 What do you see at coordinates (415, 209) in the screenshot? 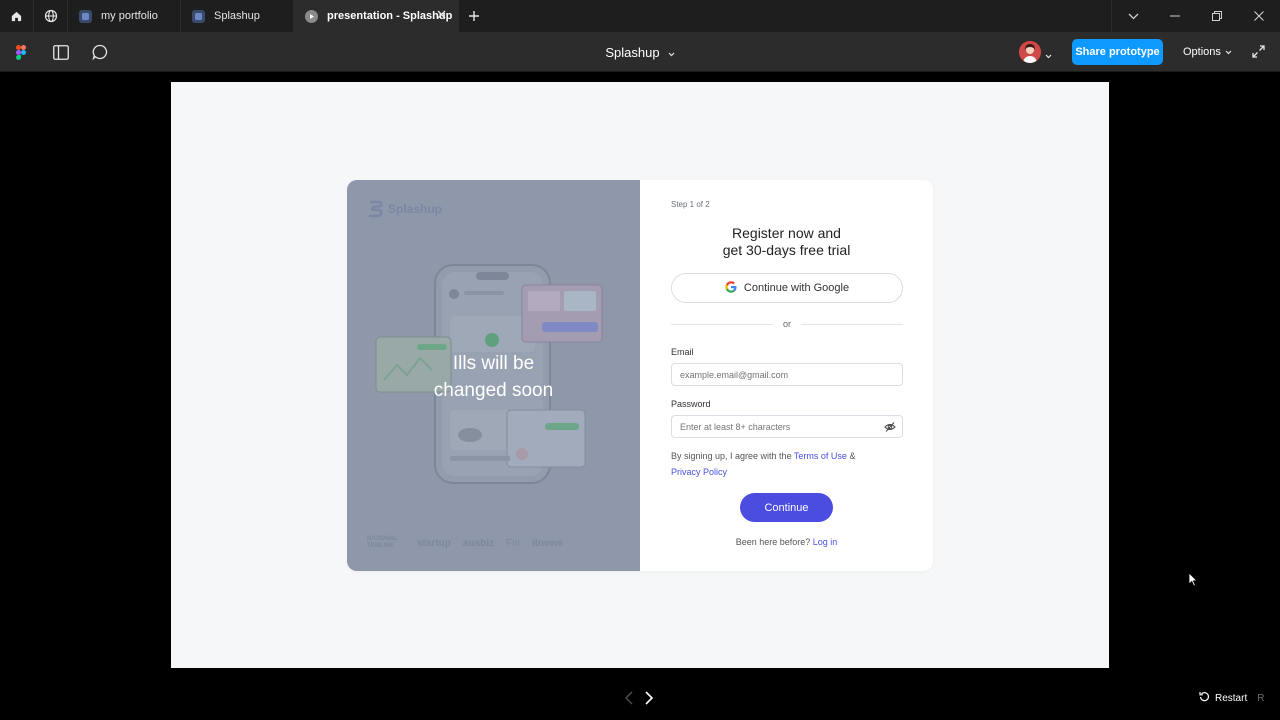
I see `brand-name: Splashup` at bounding box center [415, 209].